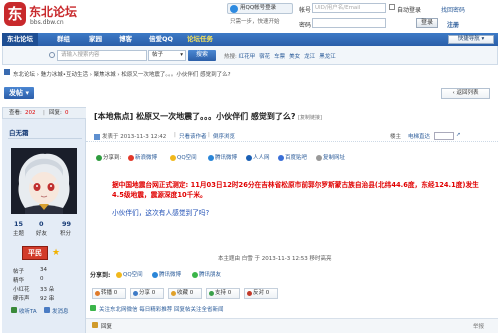  I want to click on listen-ta-link: 收听TA, so click(28, 311).